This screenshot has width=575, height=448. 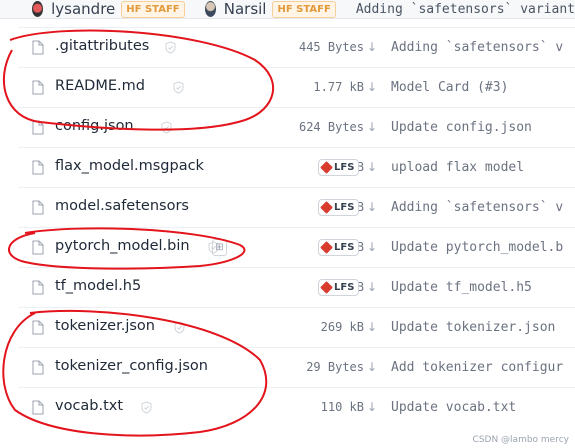 I want to click on commit-message: Update tf_model.h5, so click(x=461, y=287).